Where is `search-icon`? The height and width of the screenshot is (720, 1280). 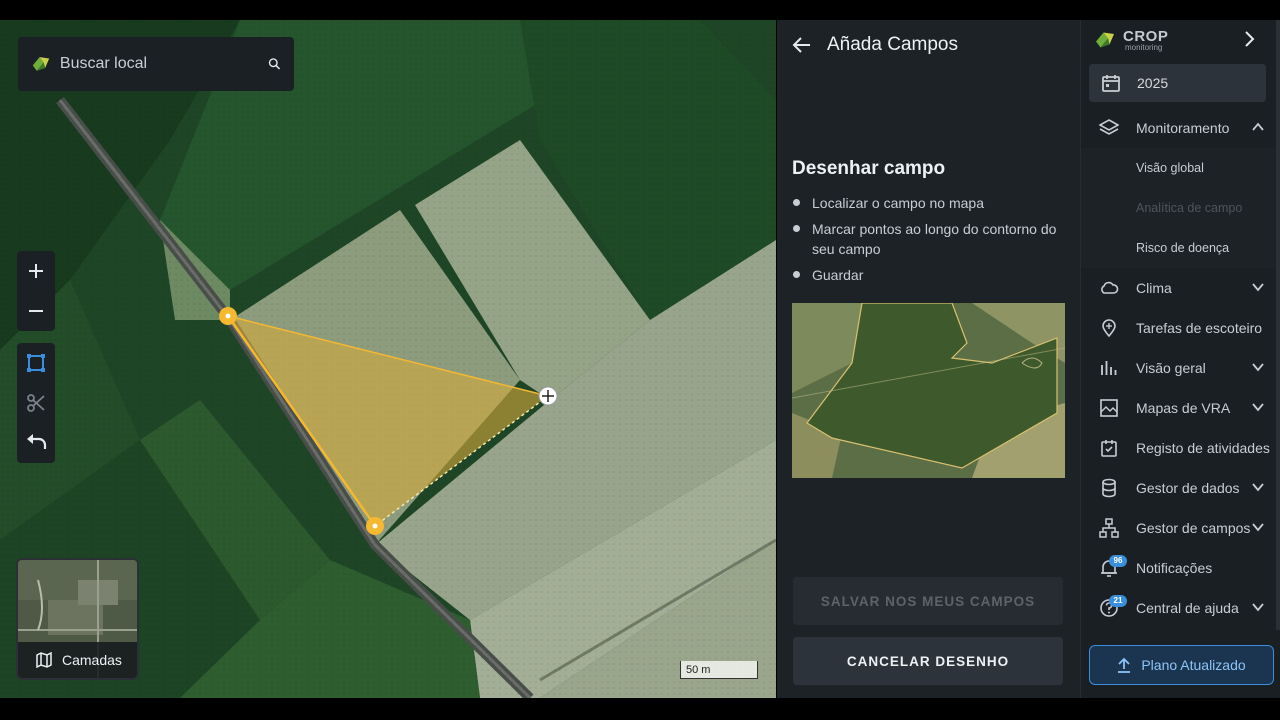 search-icon is located at coordinates (274, 64).